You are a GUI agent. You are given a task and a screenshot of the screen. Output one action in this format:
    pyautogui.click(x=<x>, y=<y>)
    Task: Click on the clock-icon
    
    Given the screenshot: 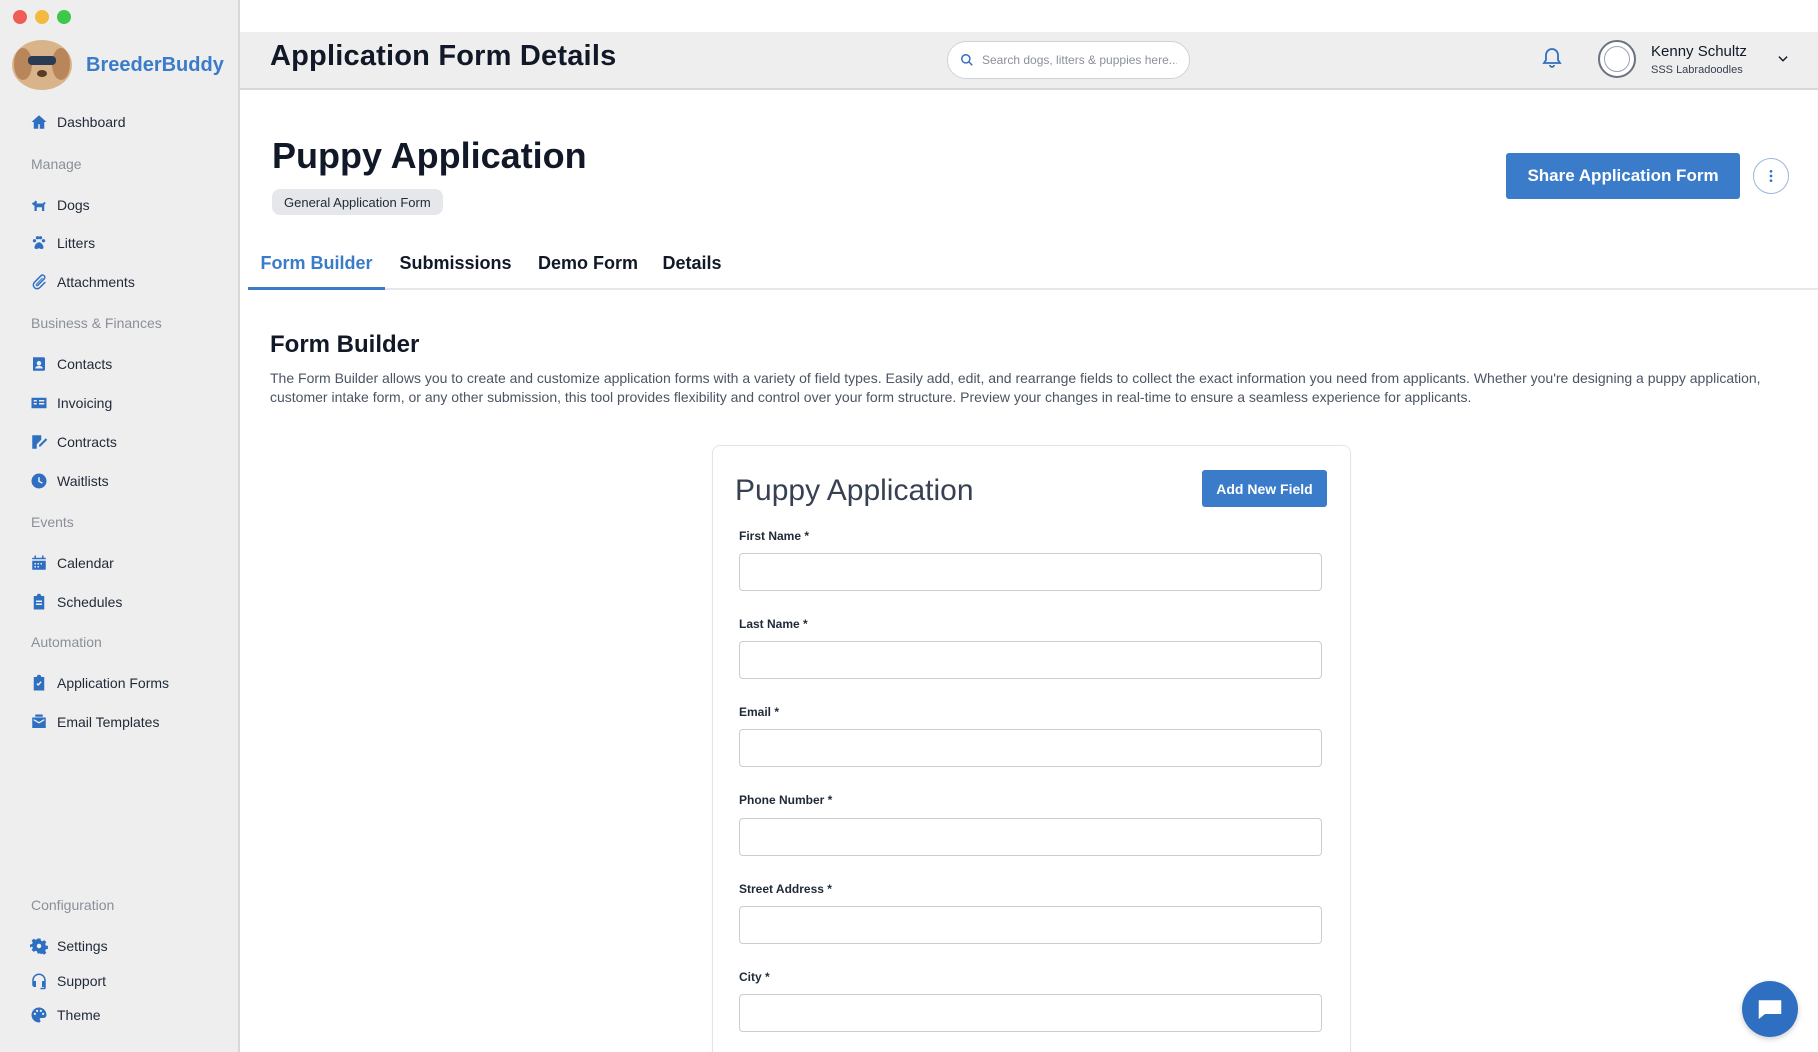 What is the action you would take?
    pyautogui.click(x=39, y=481)
    